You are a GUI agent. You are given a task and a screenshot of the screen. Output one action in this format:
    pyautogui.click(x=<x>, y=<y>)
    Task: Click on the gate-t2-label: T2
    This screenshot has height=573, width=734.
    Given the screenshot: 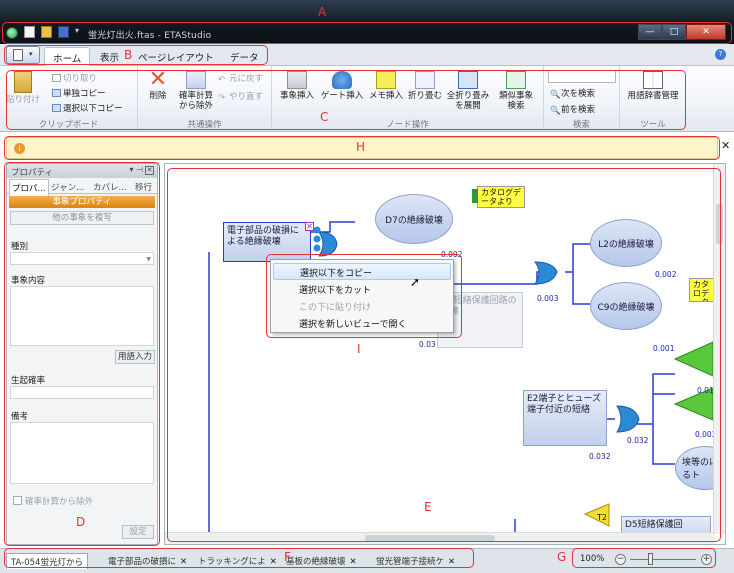 What is the action you would take?
    pyautogui.click(x=602, y=517)
    